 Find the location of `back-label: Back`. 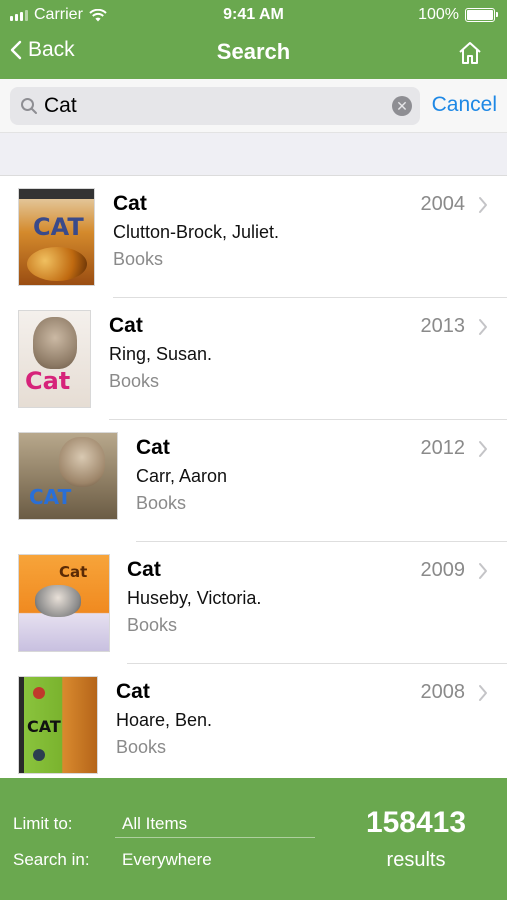

back-label: Back is located at coordinates (51, 49).